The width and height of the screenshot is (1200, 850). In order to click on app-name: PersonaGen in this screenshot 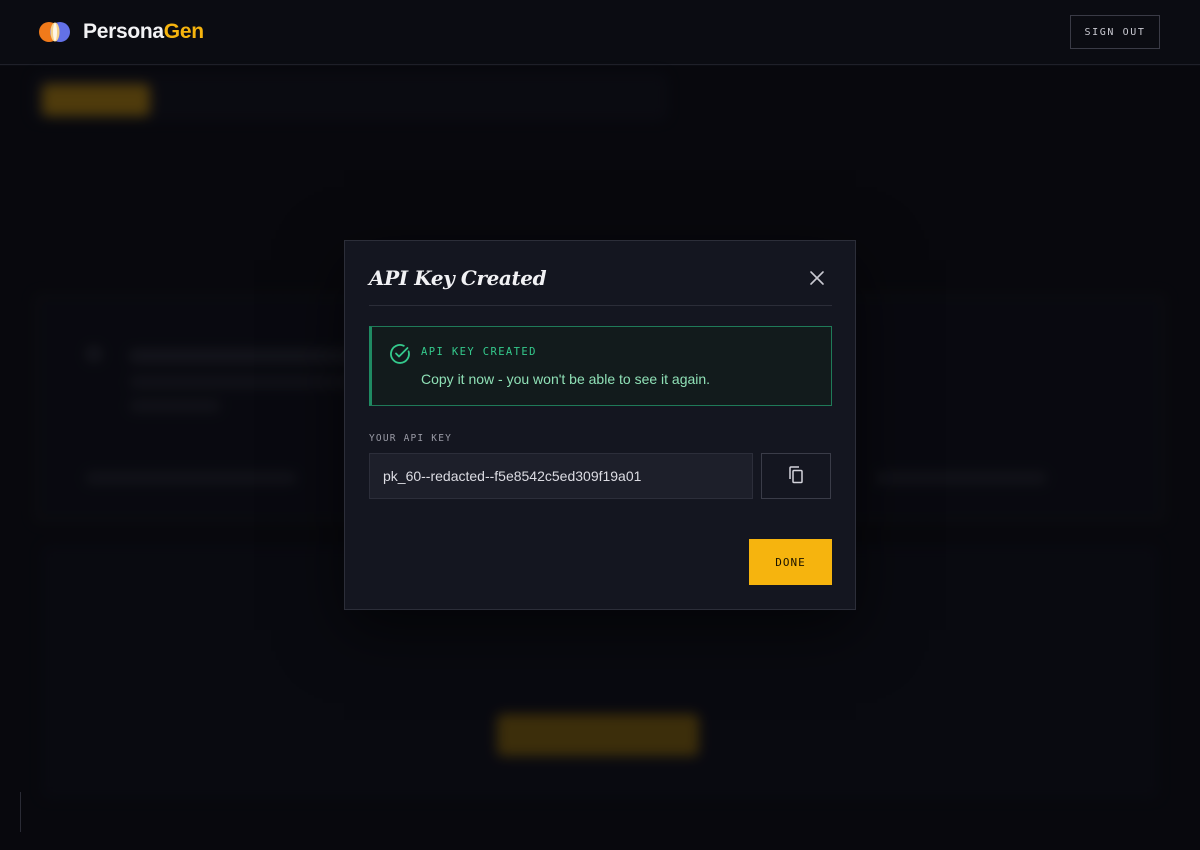, I will do `click(143, 32)`.